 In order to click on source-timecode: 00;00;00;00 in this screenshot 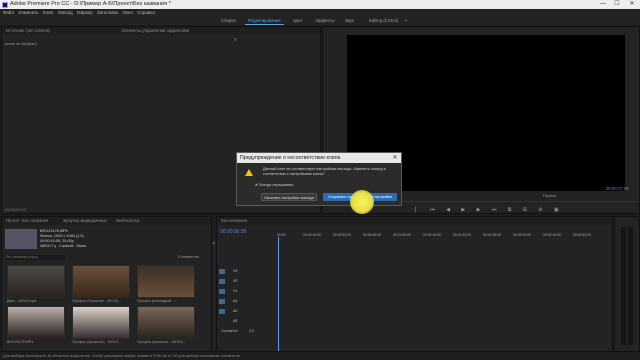, I will do `click(16, 209)`.